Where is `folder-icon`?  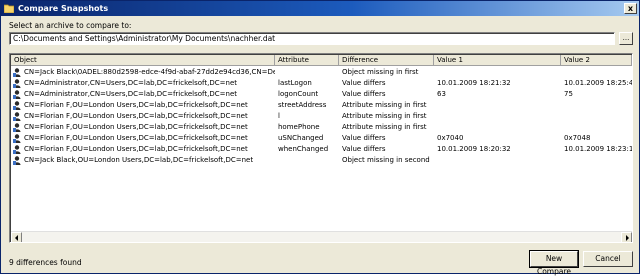
folder-icon is located at coordinates (9, 8).